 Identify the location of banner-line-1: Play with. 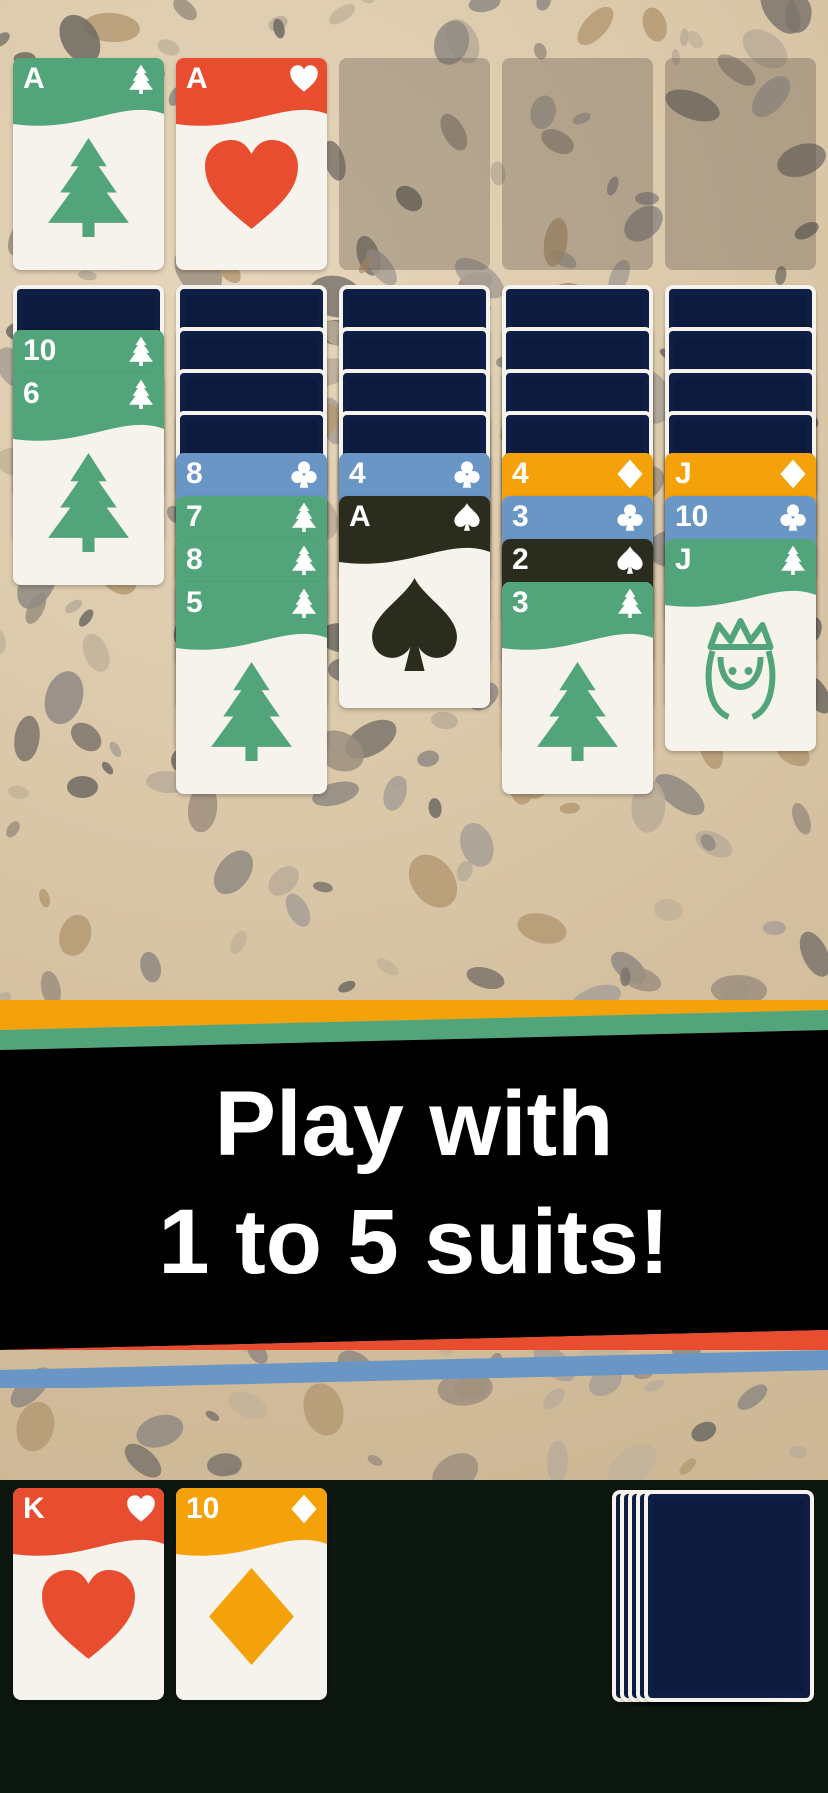
(414, 1124).